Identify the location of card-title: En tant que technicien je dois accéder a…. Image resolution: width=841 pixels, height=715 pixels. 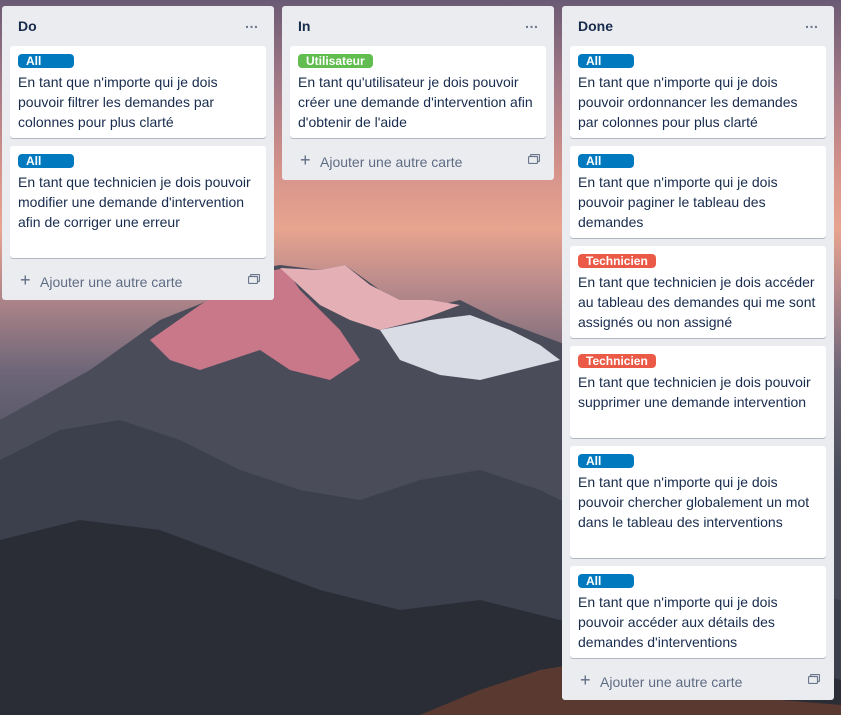
(697, 302).